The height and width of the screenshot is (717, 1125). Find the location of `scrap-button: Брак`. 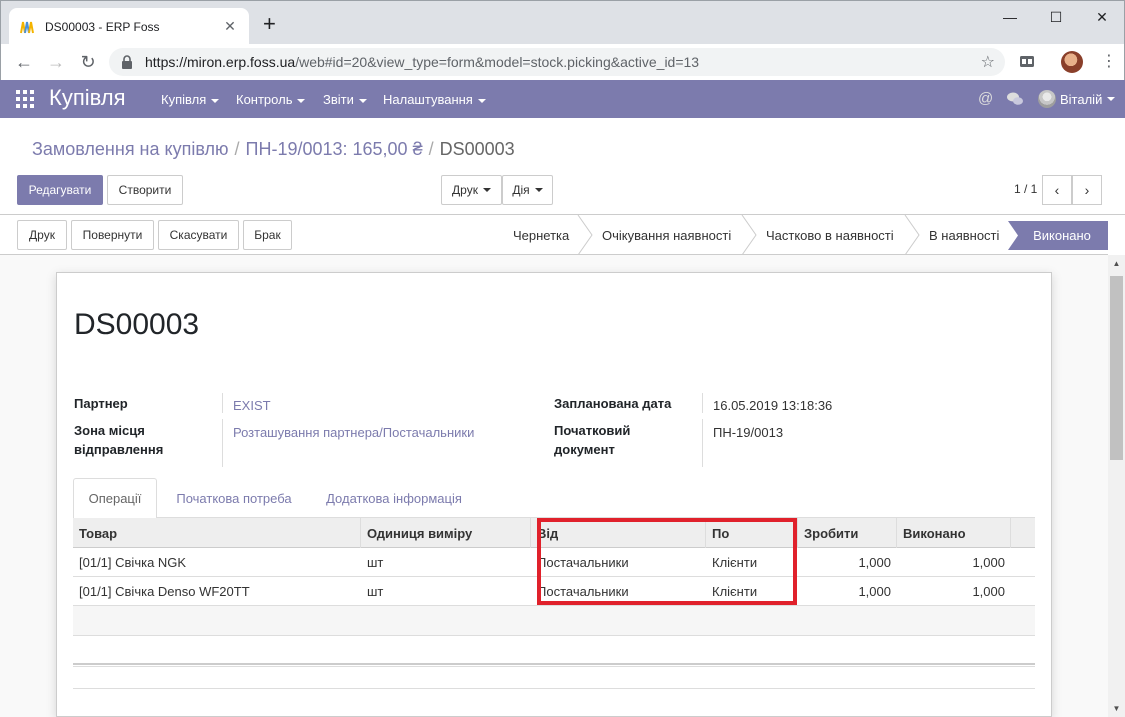

scrap-button: Брак is located at coordinates (267, 235).